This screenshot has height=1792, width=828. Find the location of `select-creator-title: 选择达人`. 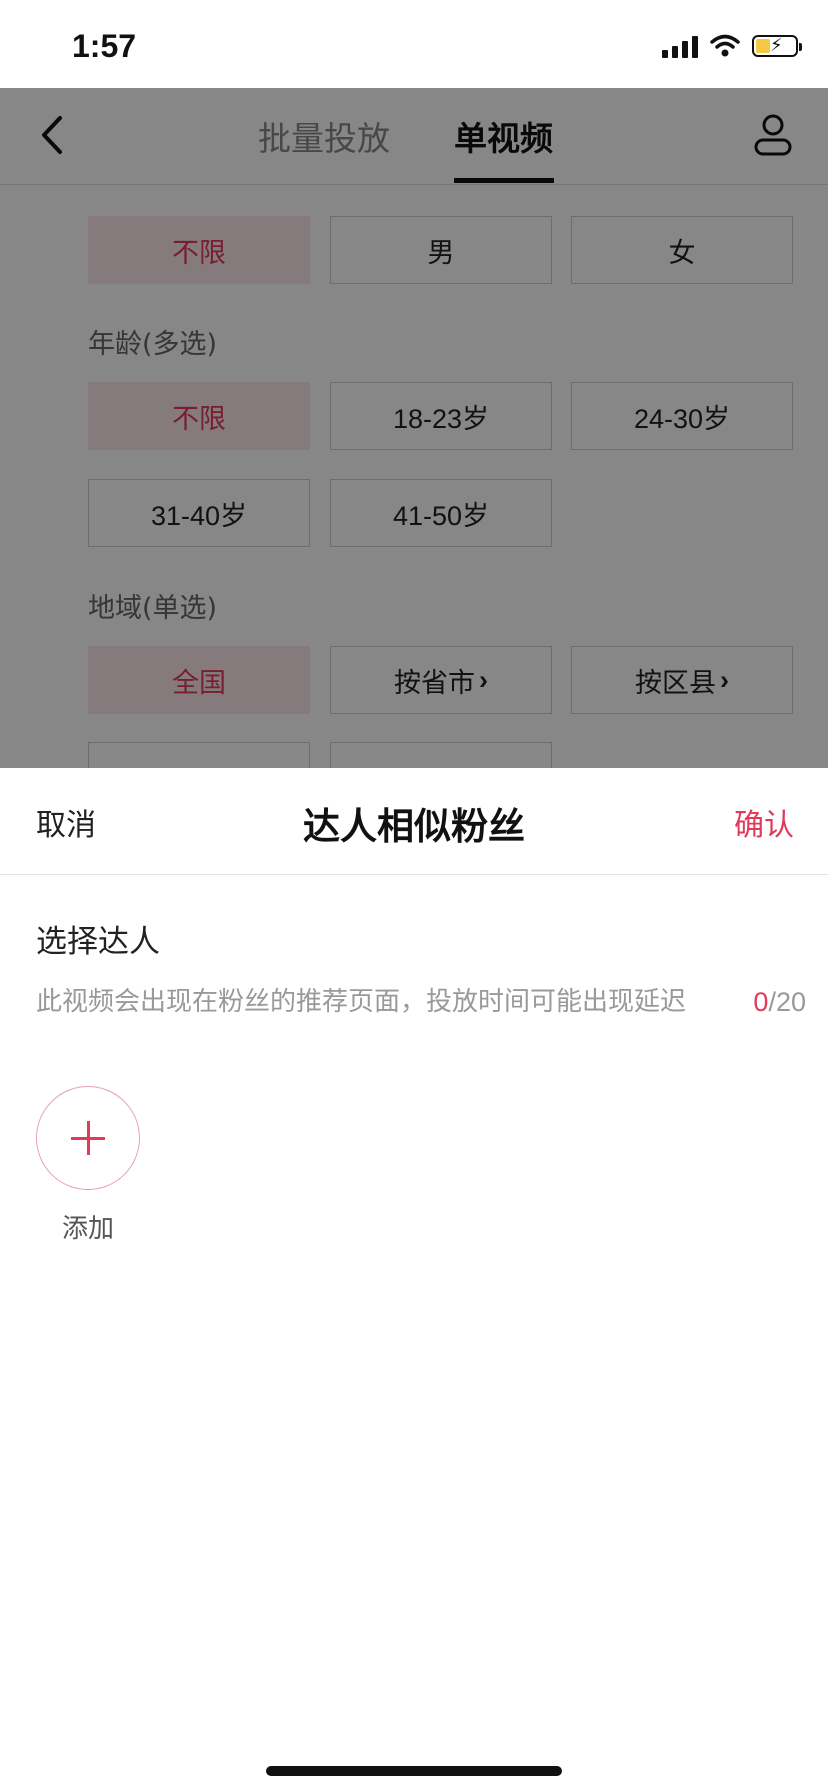

select-creator-title: 选择达人 is located at coordinates (98, 942).